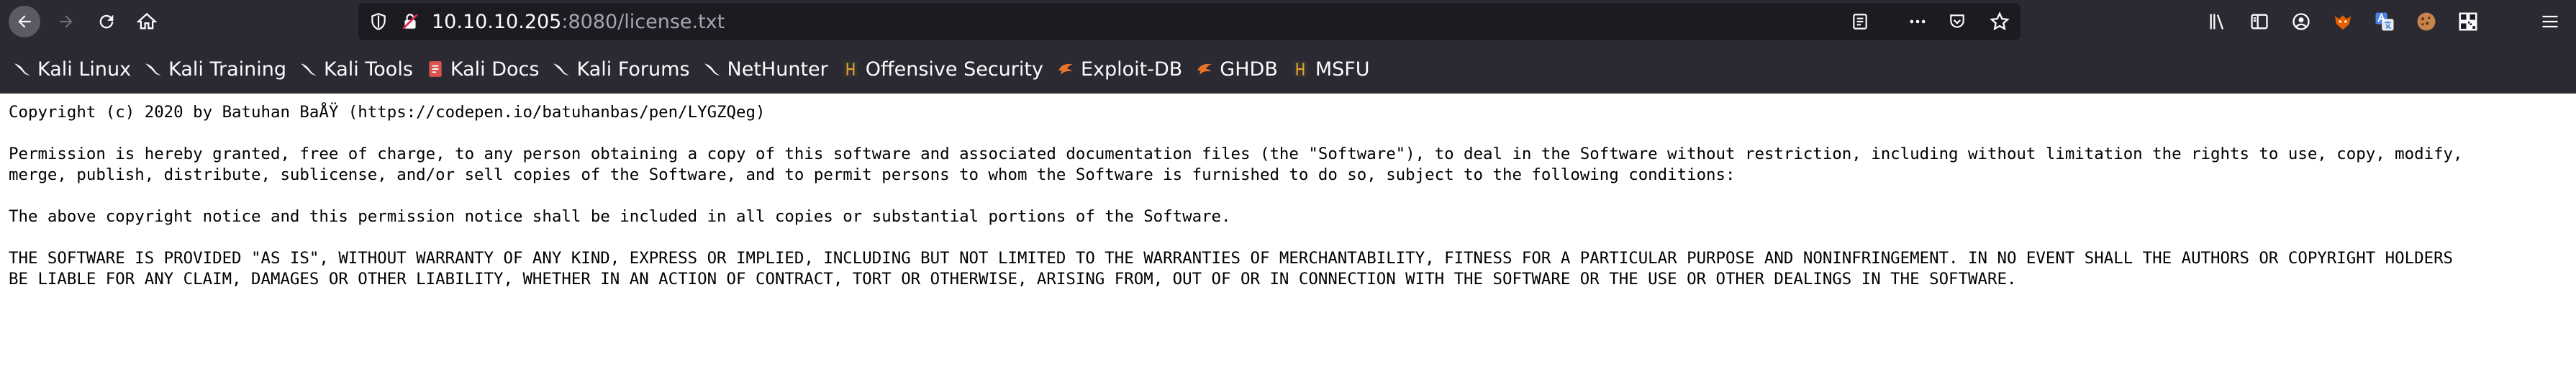 Image resolution: width=2576 pixels, height=377 pixels. I want to click on bookmark-star-icon, so click(1999, 21).